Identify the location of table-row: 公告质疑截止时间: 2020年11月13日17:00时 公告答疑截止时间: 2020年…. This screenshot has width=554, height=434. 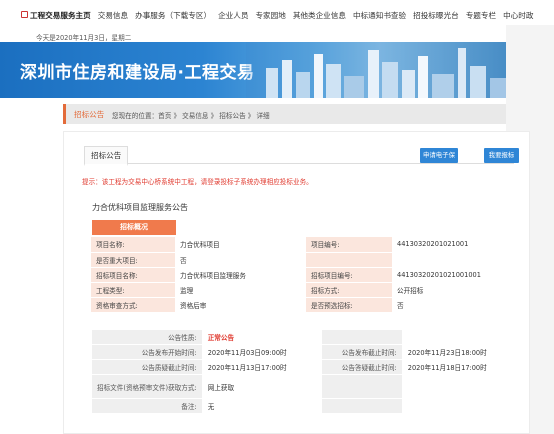
(306, 367).